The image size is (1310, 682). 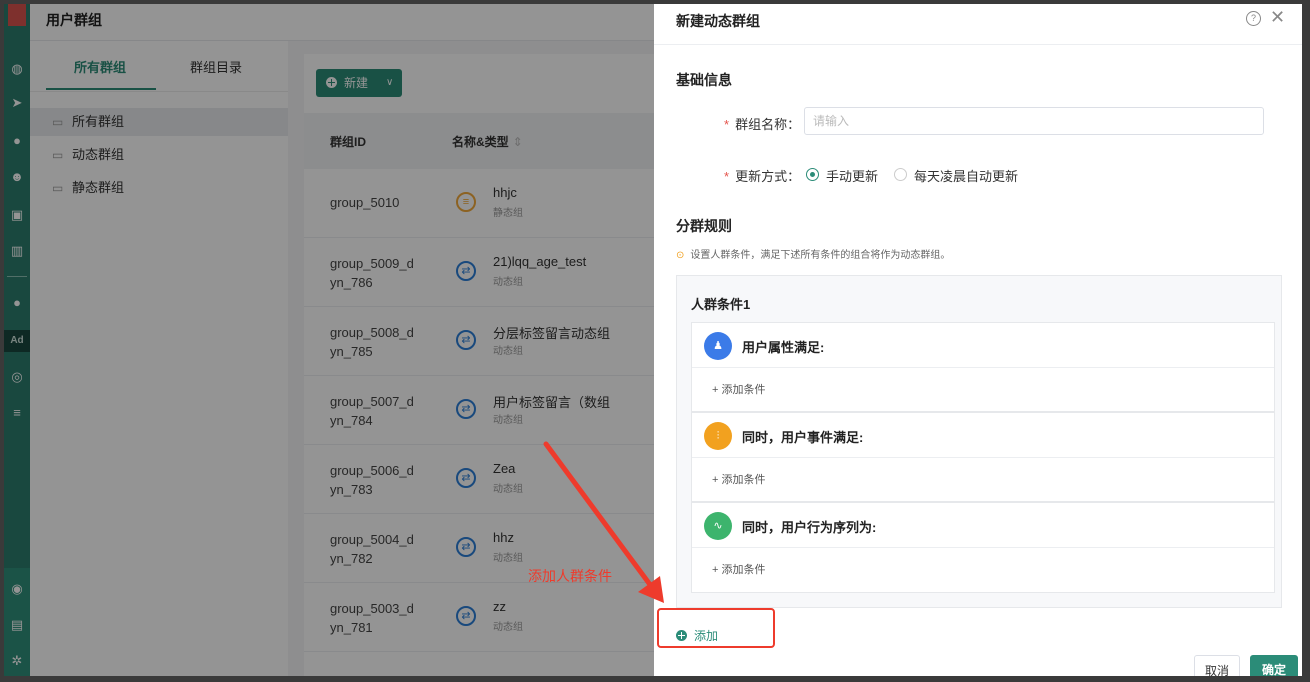 I want to click on group-name-label-text: 群组名称：, so click(x=768, y=124).